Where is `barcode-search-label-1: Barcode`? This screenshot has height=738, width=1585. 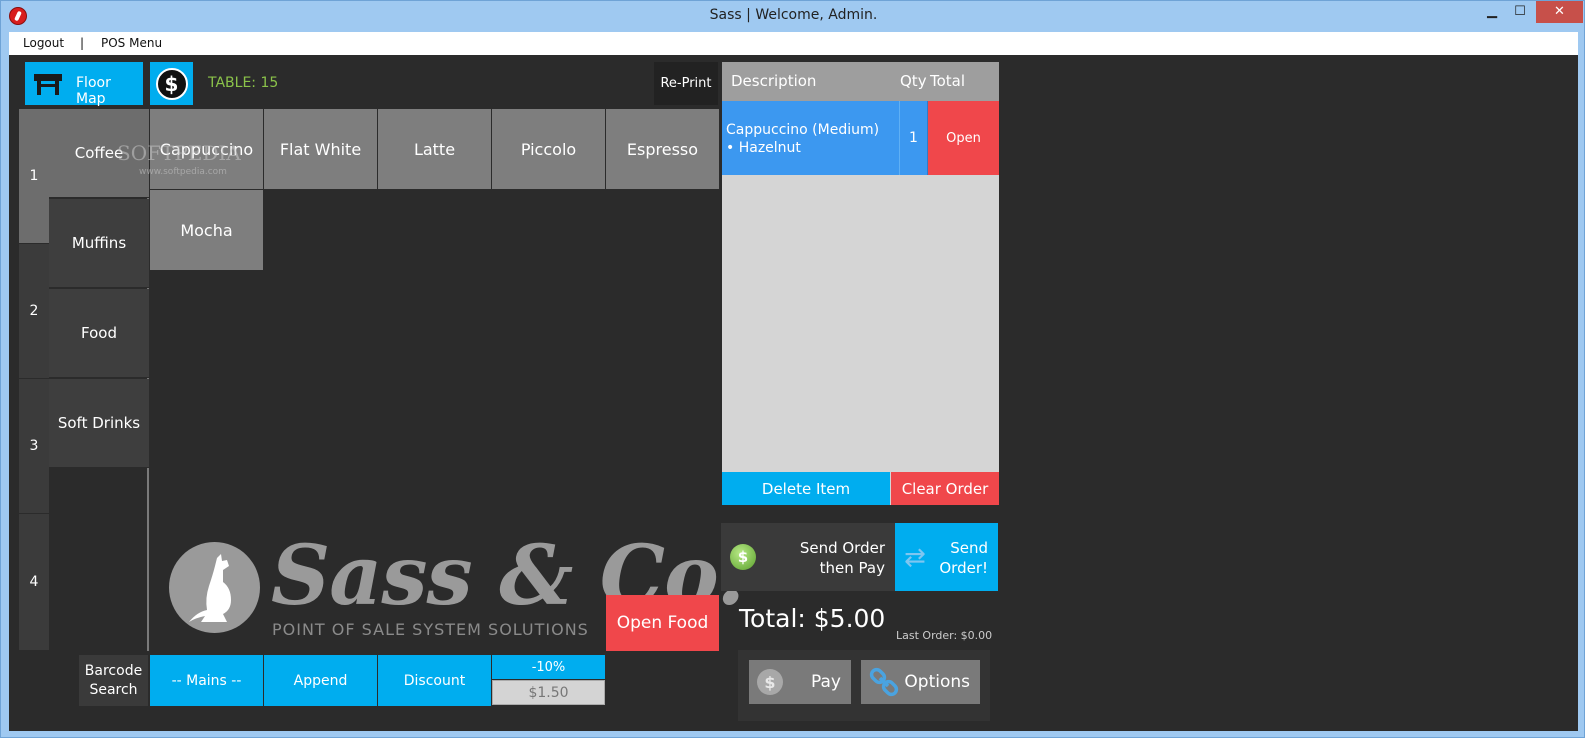 barcode-search-label-1: Barcode is located at coordinates (113, 670).